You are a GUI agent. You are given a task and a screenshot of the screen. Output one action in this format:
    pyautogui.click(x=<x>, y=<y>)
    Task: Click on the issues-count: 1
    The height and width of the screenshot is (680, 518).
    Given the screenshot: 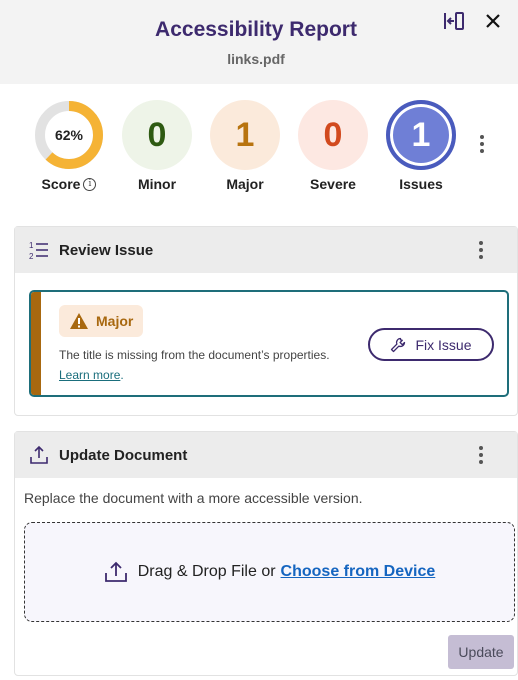 What is the action you would take?
    pyautogui.click(x=421, y=135)
    